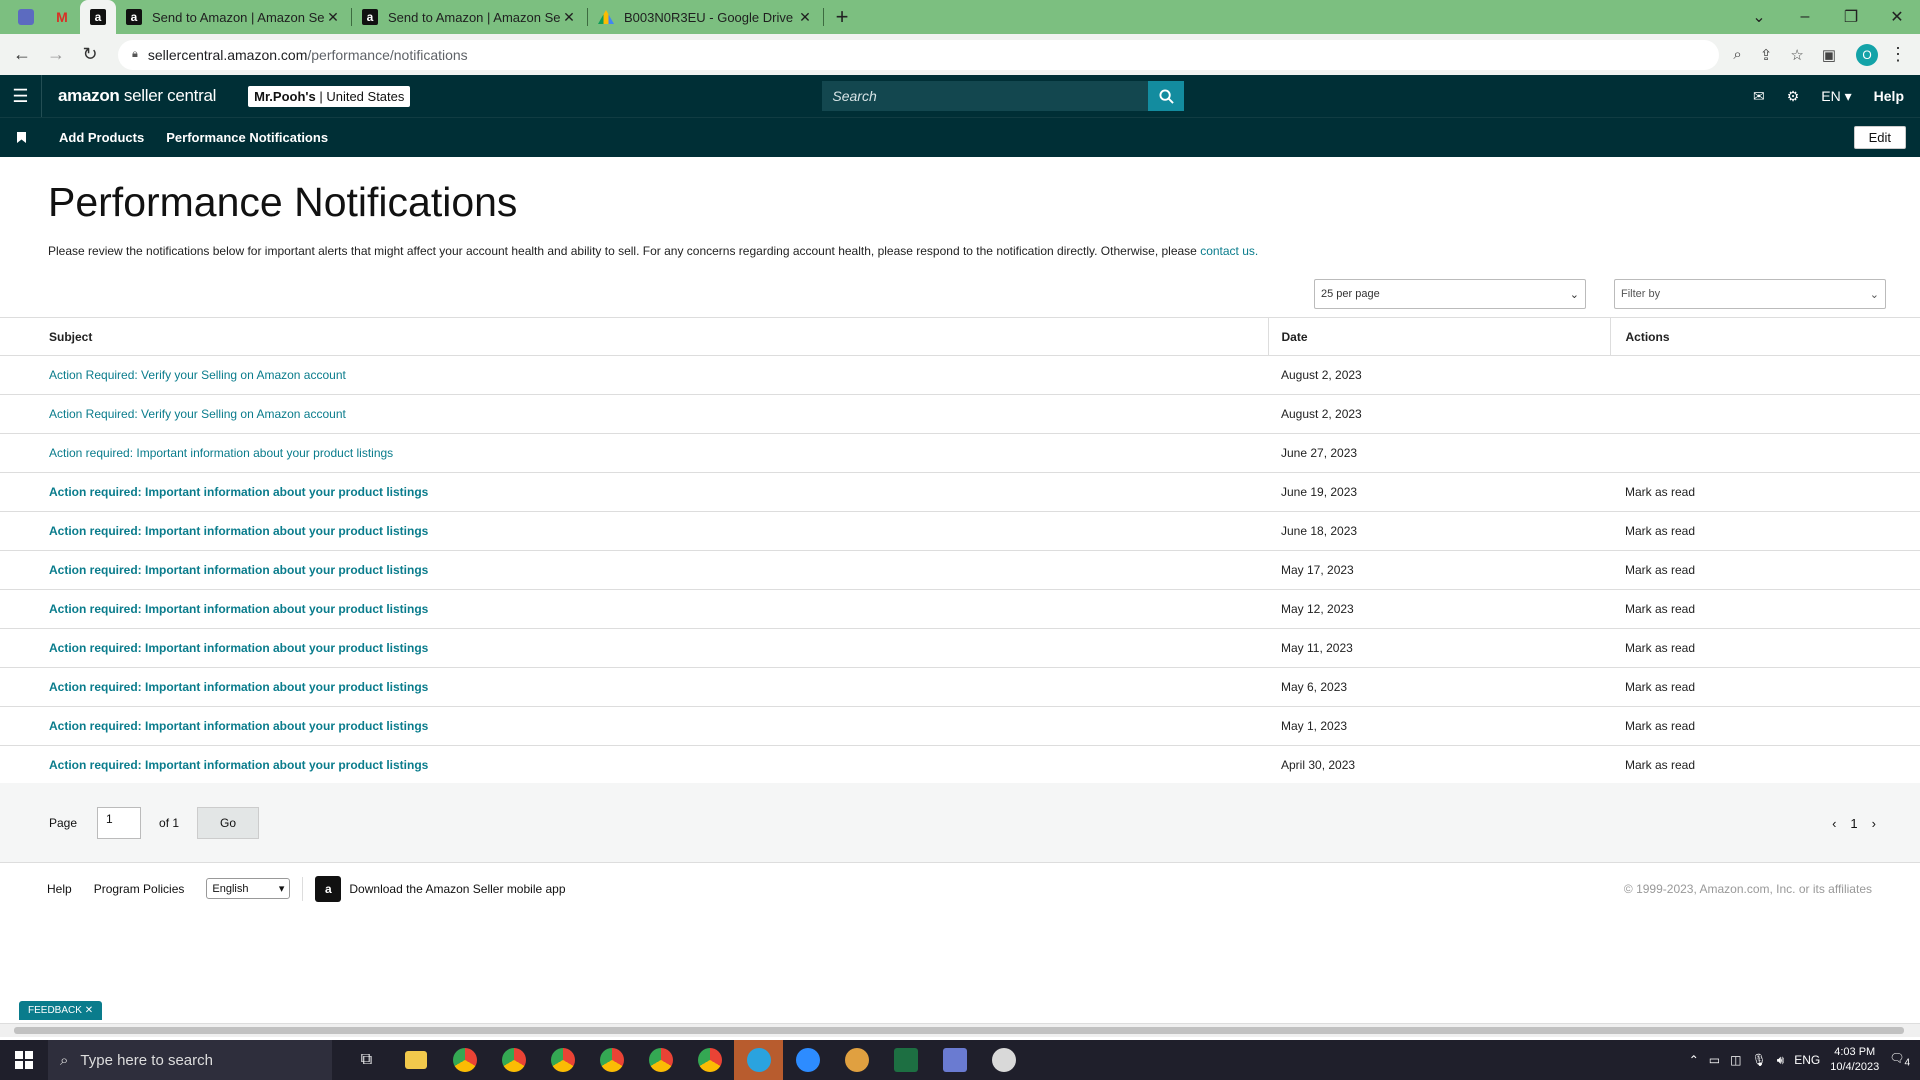 The height and width of the screenshot is (1080, 1920). What do you see at coordinates (328, 888) in the screenshot?
I see `amazon-app-icon: a` at bounding box center [328, 888].